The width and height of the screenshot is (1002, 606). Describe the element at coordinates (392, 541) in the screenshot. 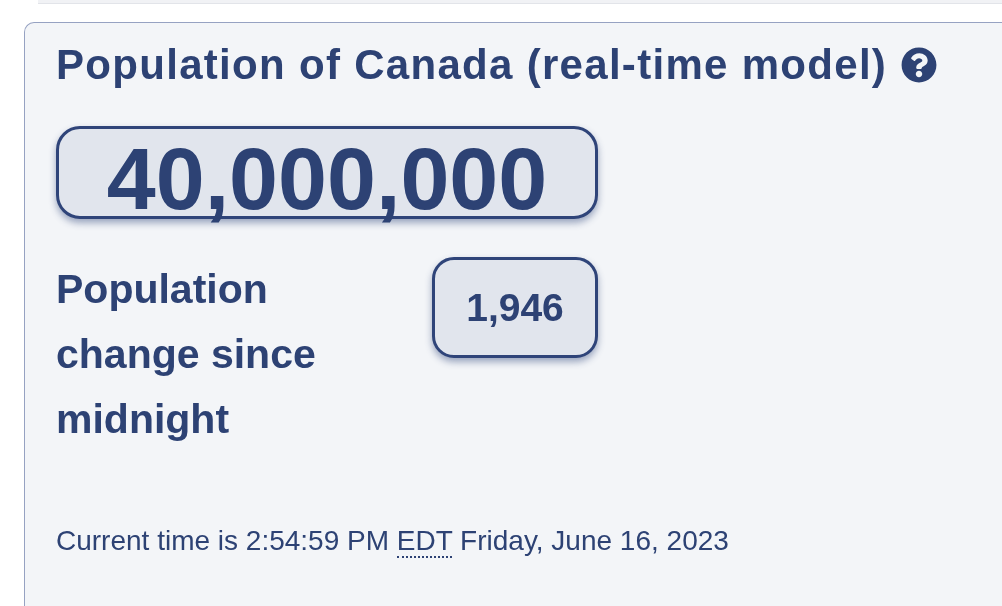

I see `current-time-text: Current time is 2:54:59 PM EDT Friday, June 16, 2023` at that location.